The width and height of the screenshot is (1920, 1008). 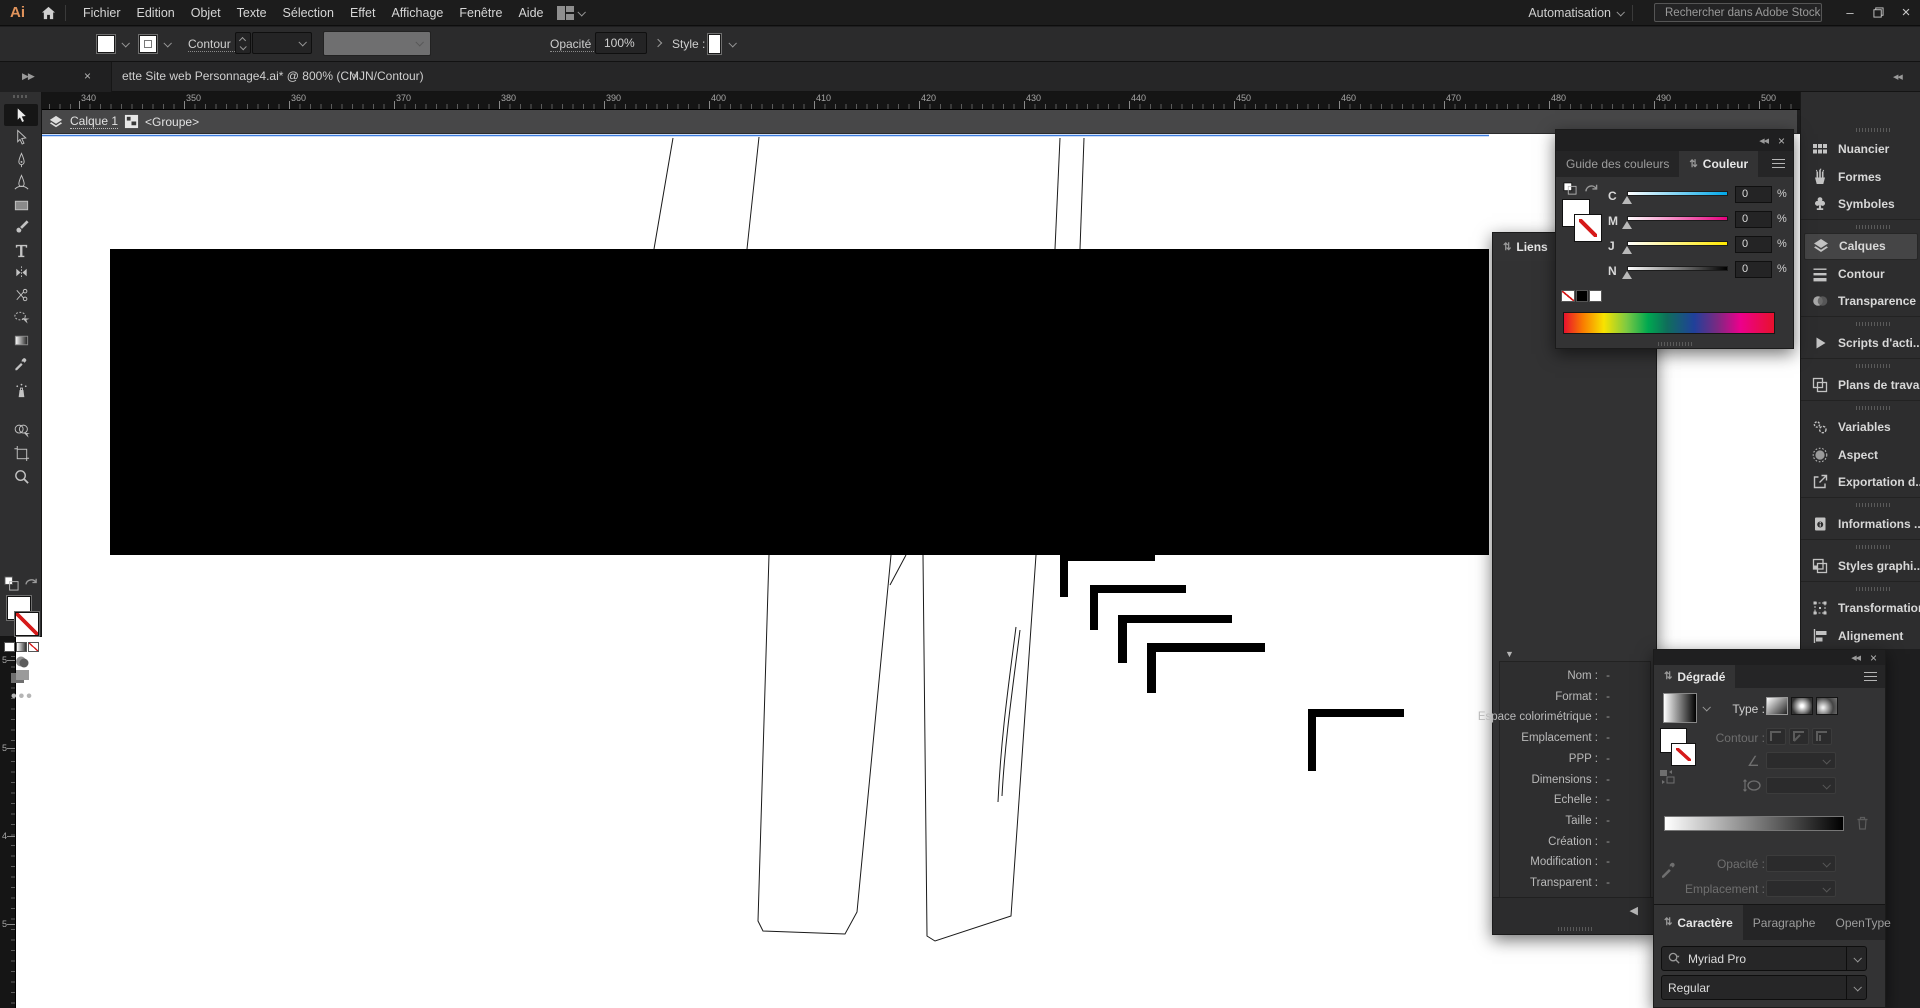 I want to click on couleur-resize-handle, so click(x=1674, y=344).